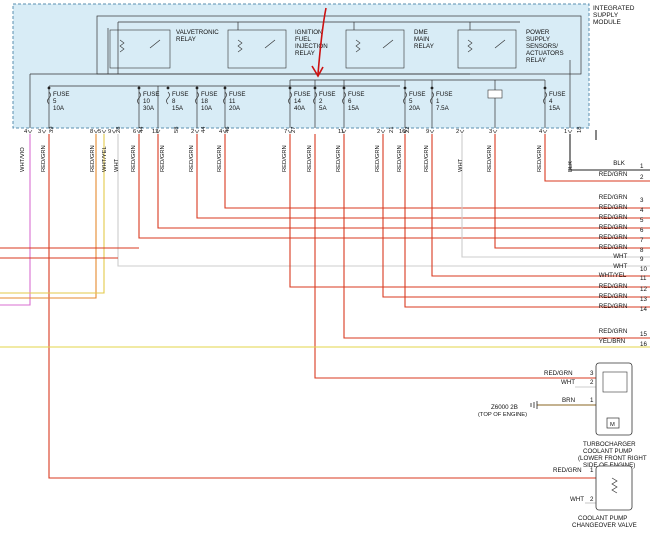 The height and width of the screenshot is (535, 650). I want to click on right-list-number: 4, so click(642, 210).